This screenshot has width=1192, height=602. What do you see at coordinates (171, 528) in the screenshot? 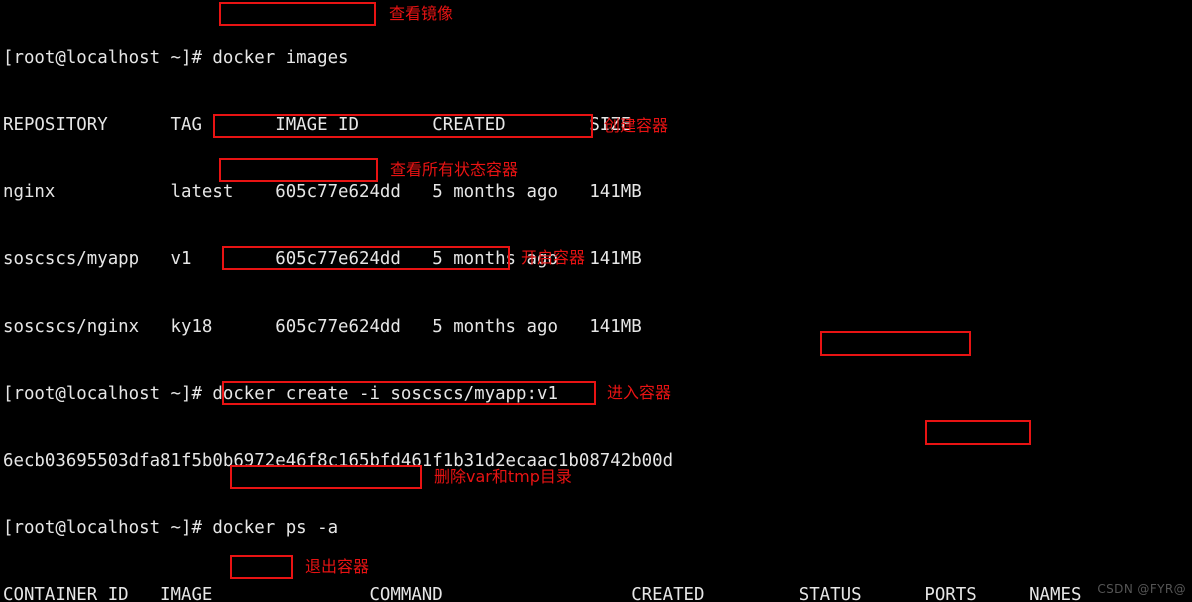
I see `terminal-line: [root@localhost ~]# docker ps -a` at bounding box center [171, 528].